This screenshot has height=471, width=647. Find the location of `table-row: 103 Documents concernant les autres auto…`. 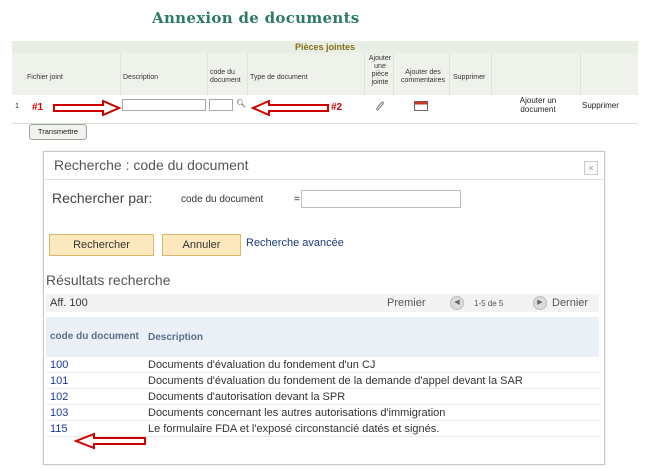

table-row: 103 Documents concernant les autres auto… is located at coordinates (322, 412).